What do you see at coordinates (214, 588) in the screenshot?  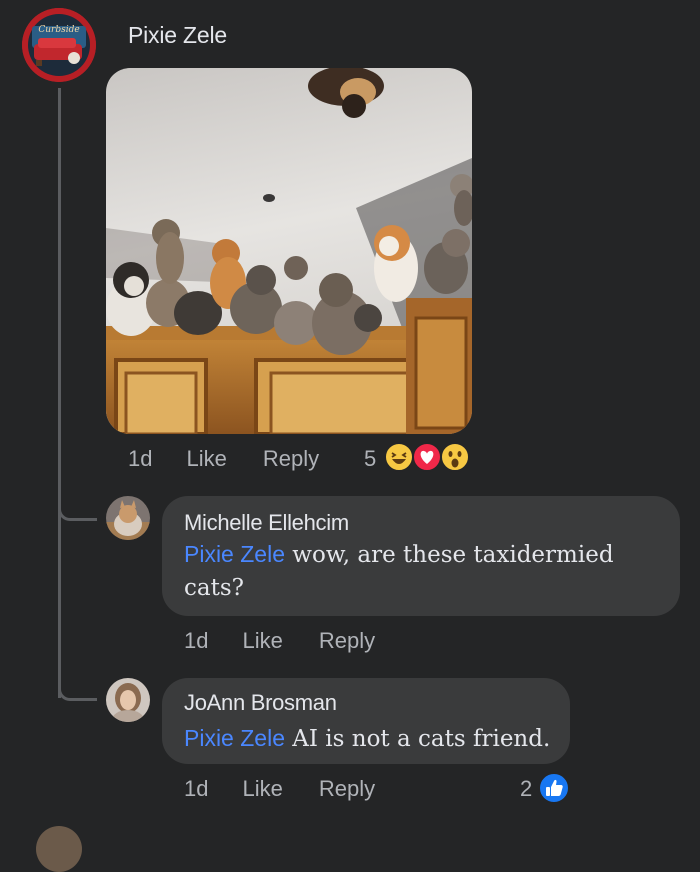 I see `reply-1-text-line2: cats?` at bounding box center [214, 588].